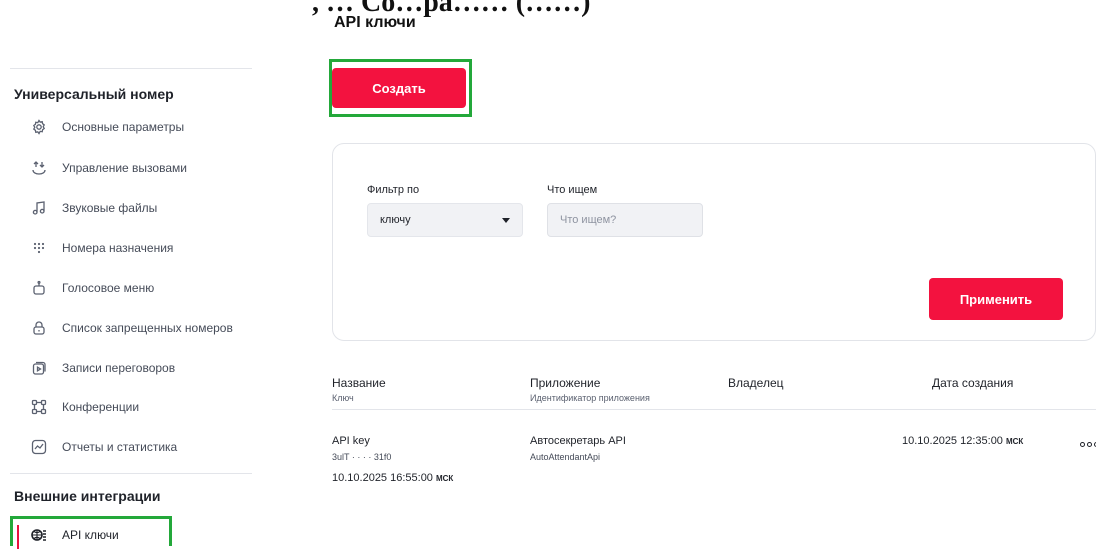  Describe the element at coordinates (714, 409) in the screenshot. I see `table-divider` at that location.